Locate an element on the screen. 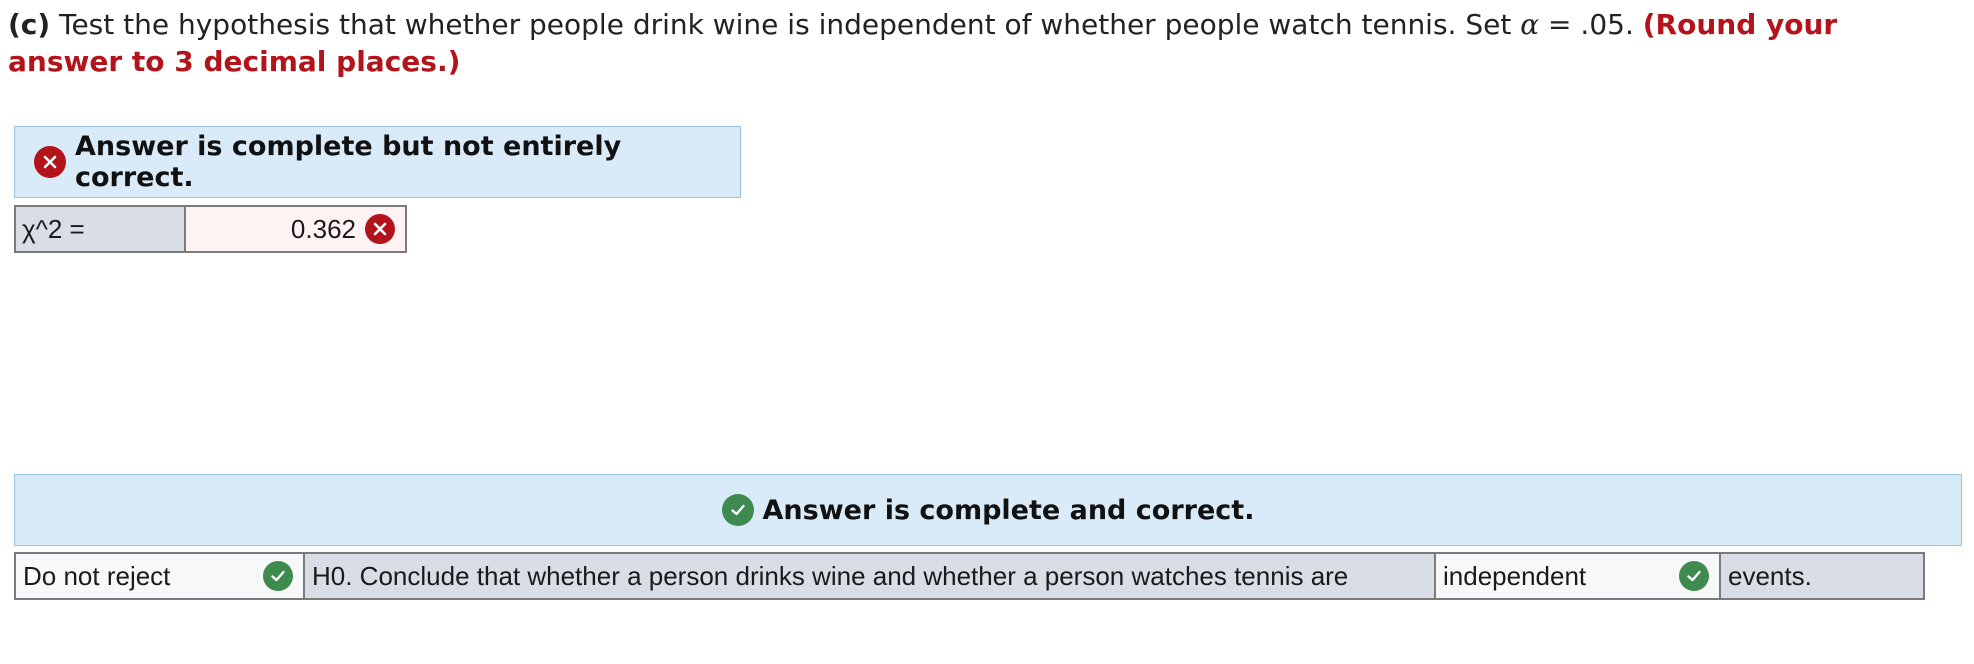  chi-square-label: χ^2 = is located at coordinates (101, 229).